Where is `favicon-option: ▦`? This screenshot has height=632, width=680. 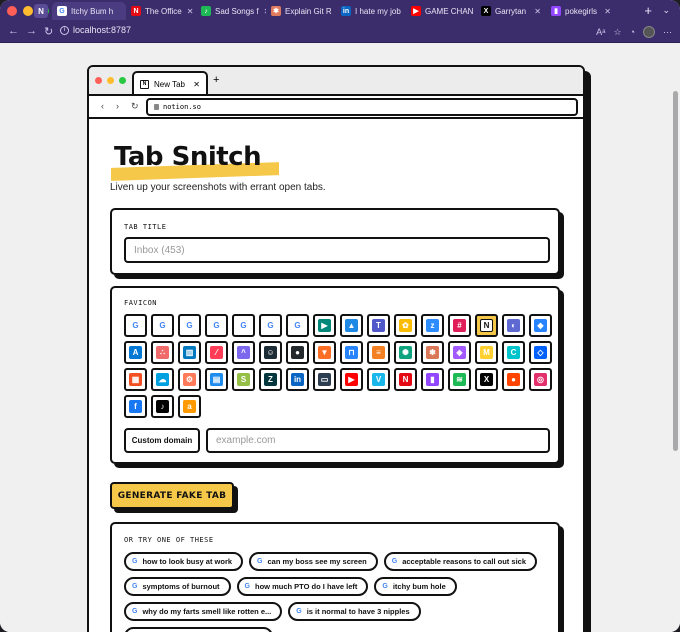 favicon-option: ▦ is located at coordinates (135, 379).